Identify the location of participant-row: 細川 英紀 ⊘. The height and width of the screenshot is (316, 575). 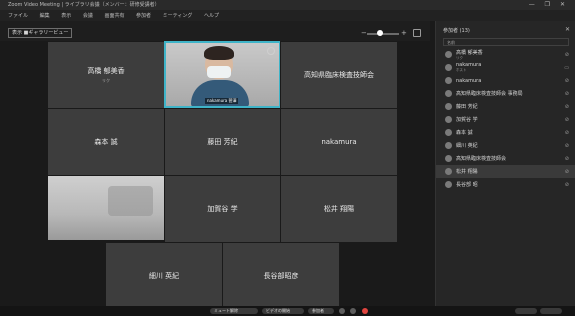
(505, 145).